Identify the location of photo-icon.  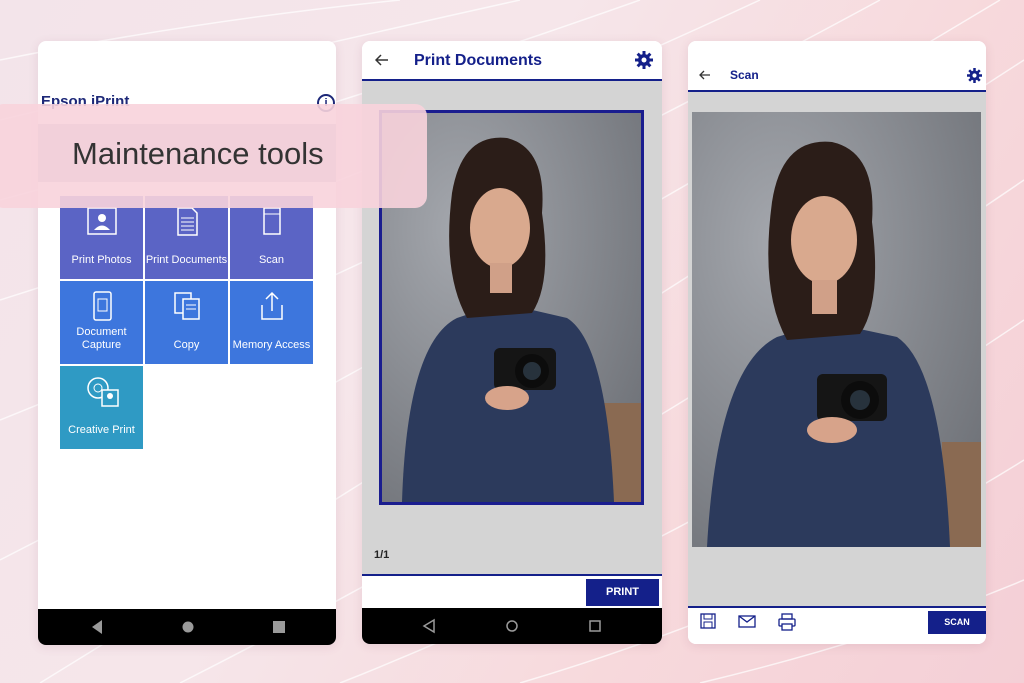
(102, 221).